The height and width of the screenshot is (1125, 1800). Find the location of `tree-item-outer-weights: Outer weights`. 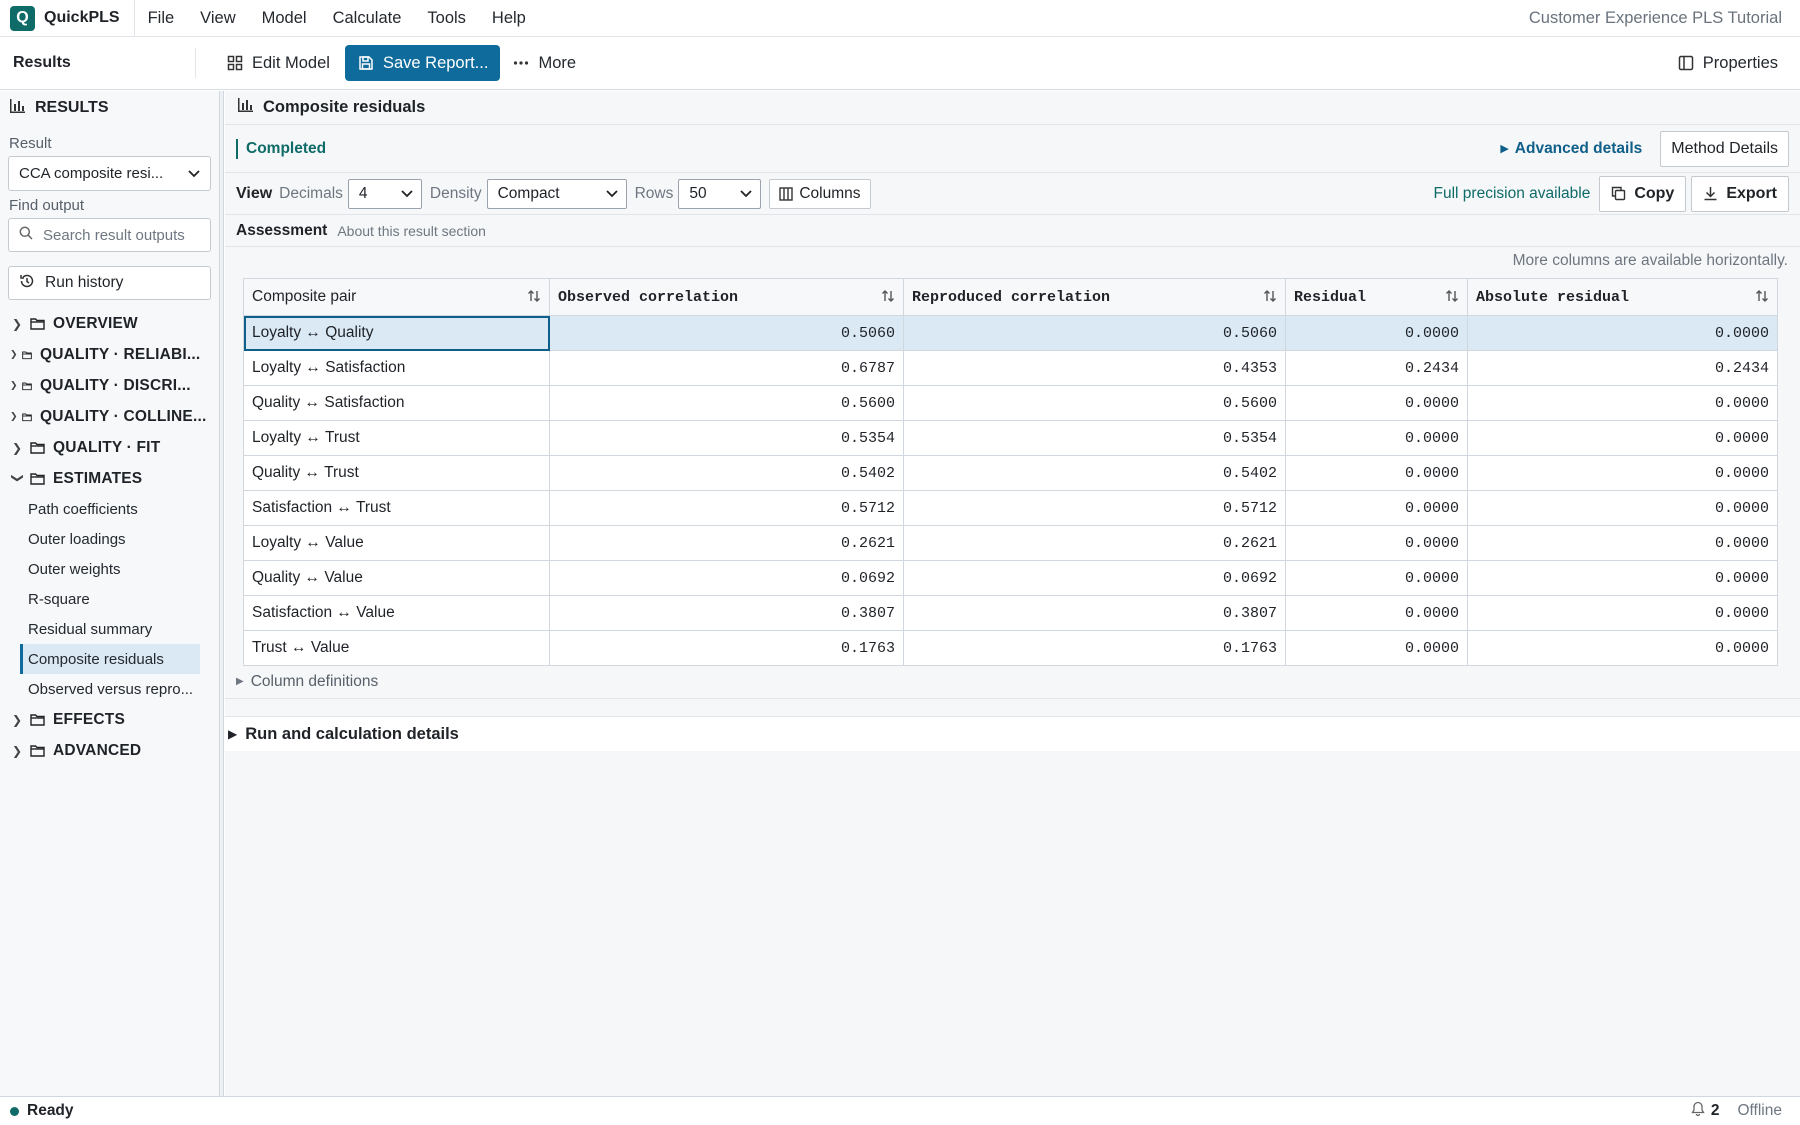

tree-item-outer-weights: Outer weights is located at coordinates (110, 569).